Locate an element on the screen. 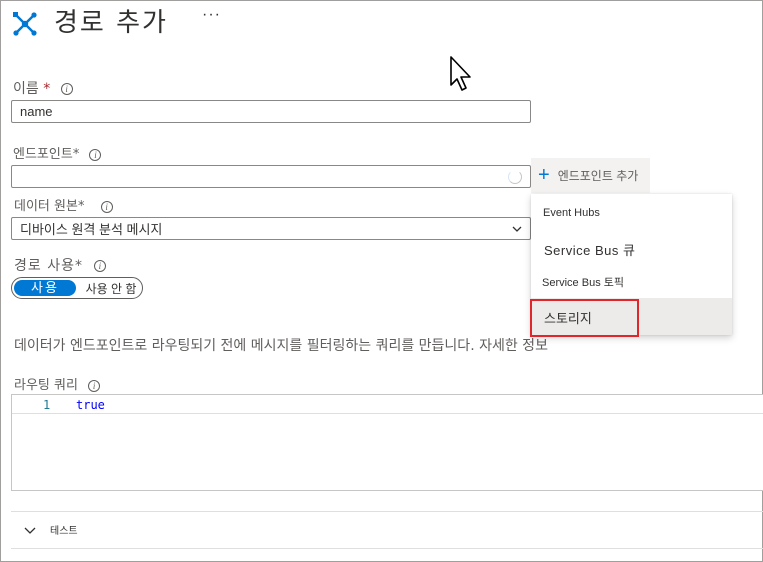  toggle-option-on: 사용 is located at coordinates (45, 288).